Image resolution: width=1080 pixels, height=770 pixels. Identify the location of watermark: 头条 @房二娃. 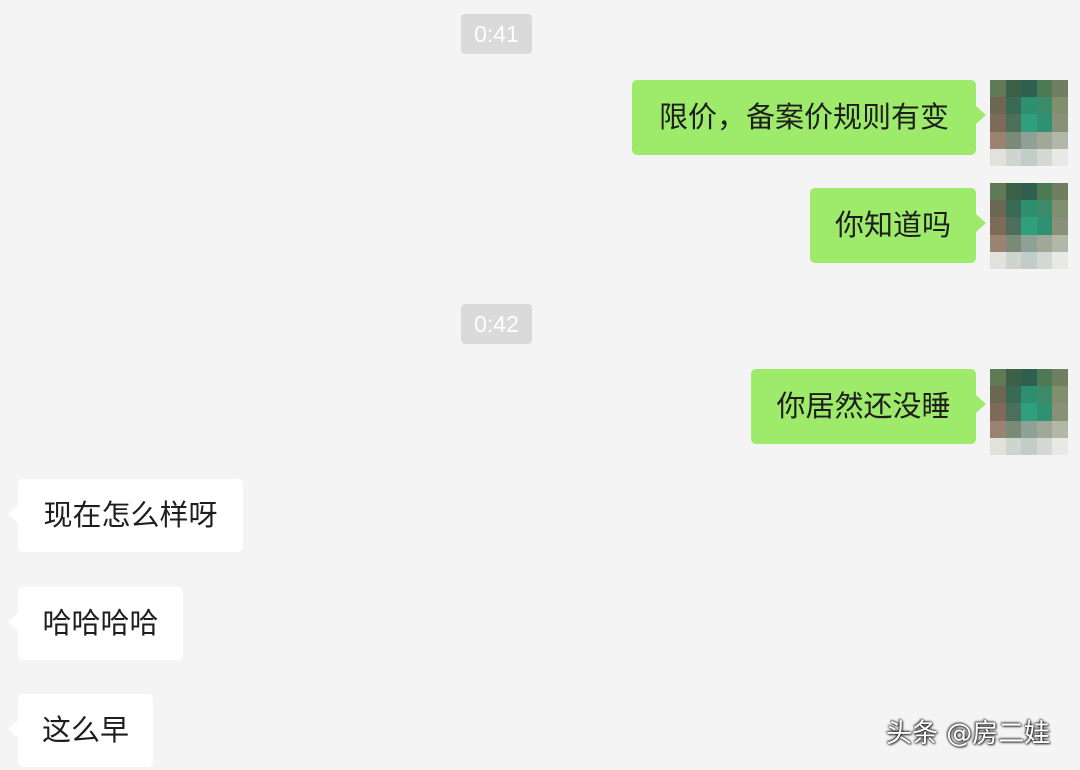
(968, 734).